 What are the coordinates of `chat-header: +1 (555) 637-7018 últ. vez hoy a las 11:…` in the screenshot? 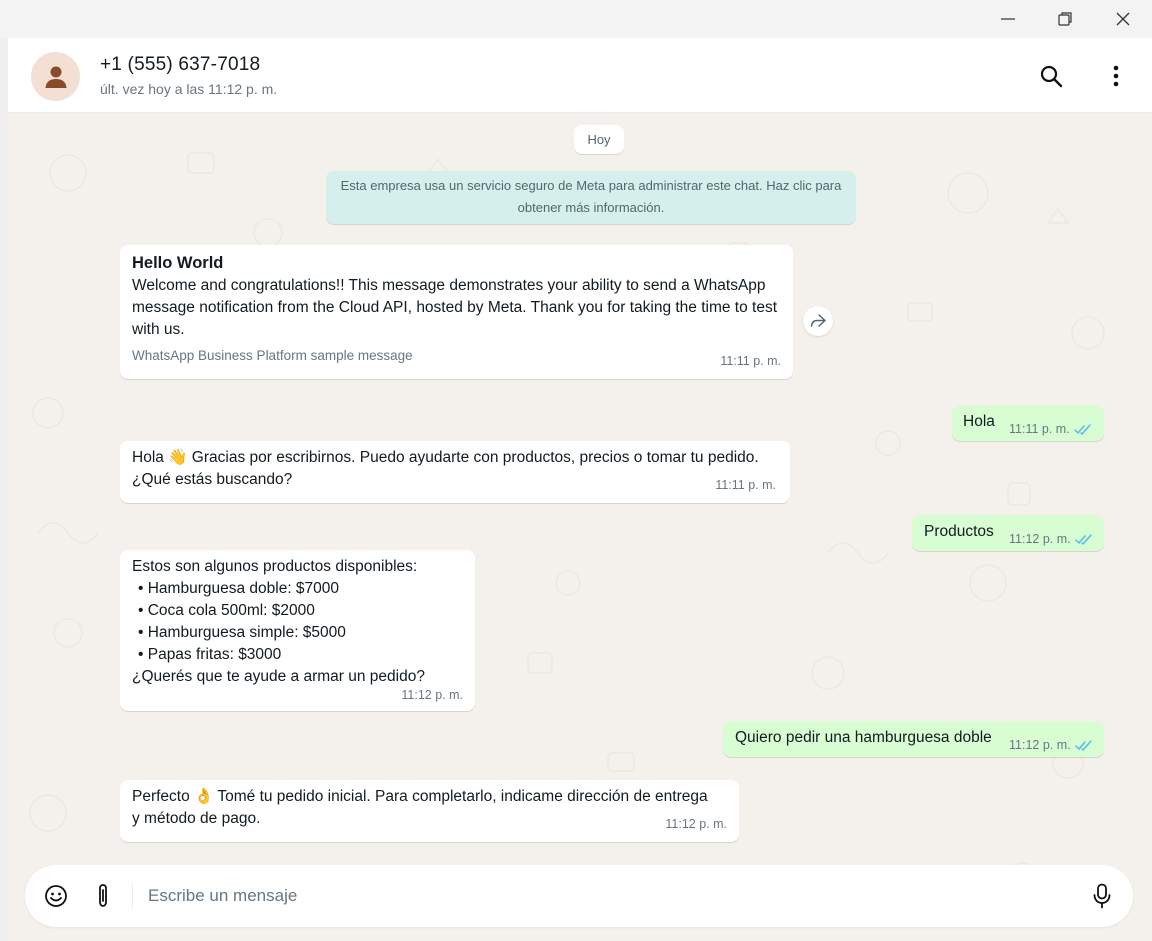 It's located at (580, 75).